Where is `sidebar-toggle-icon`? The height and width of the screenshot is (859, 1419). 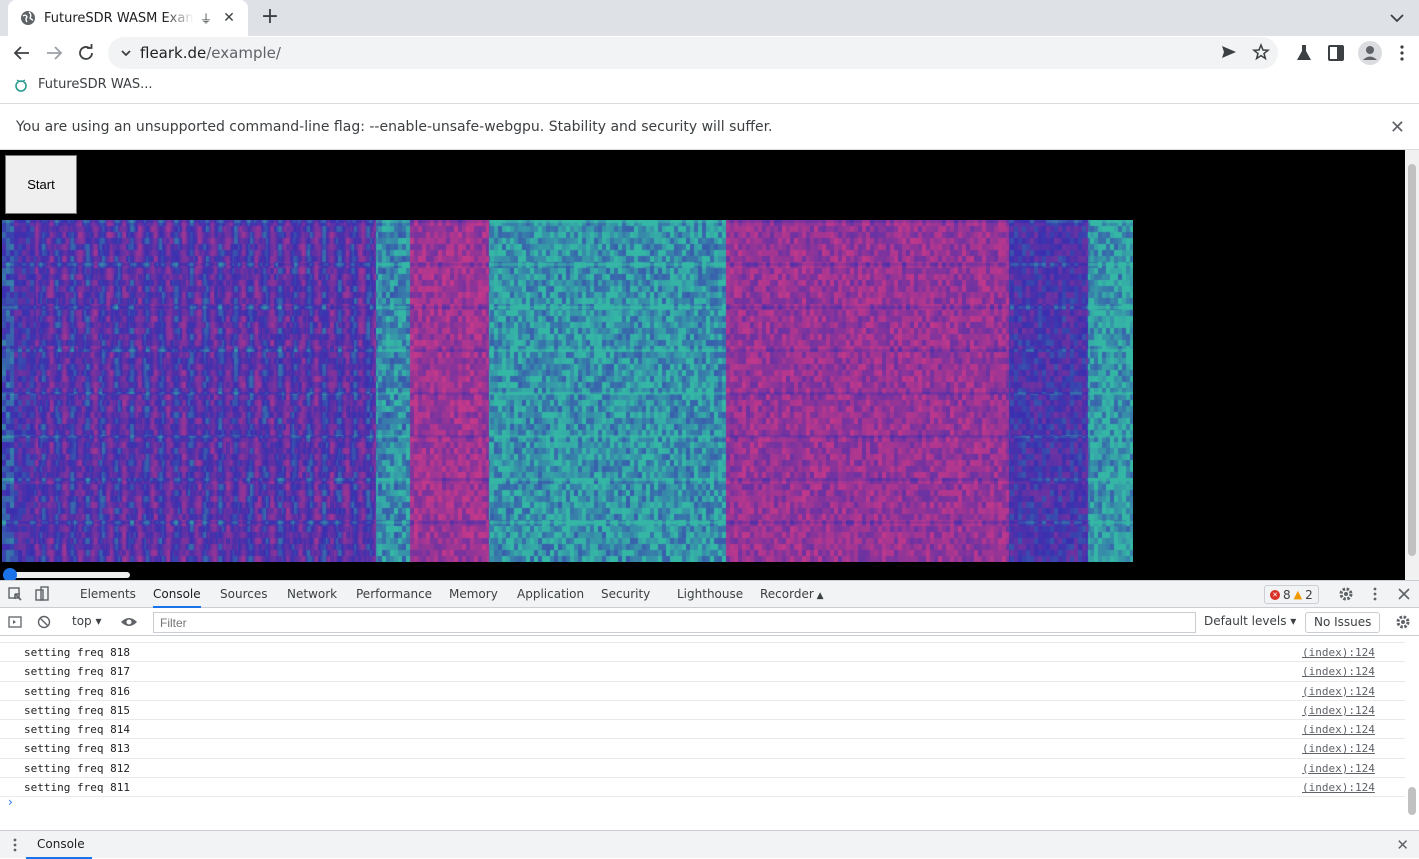
sidebar-toggle-icon is located at coordinates (15, 622).